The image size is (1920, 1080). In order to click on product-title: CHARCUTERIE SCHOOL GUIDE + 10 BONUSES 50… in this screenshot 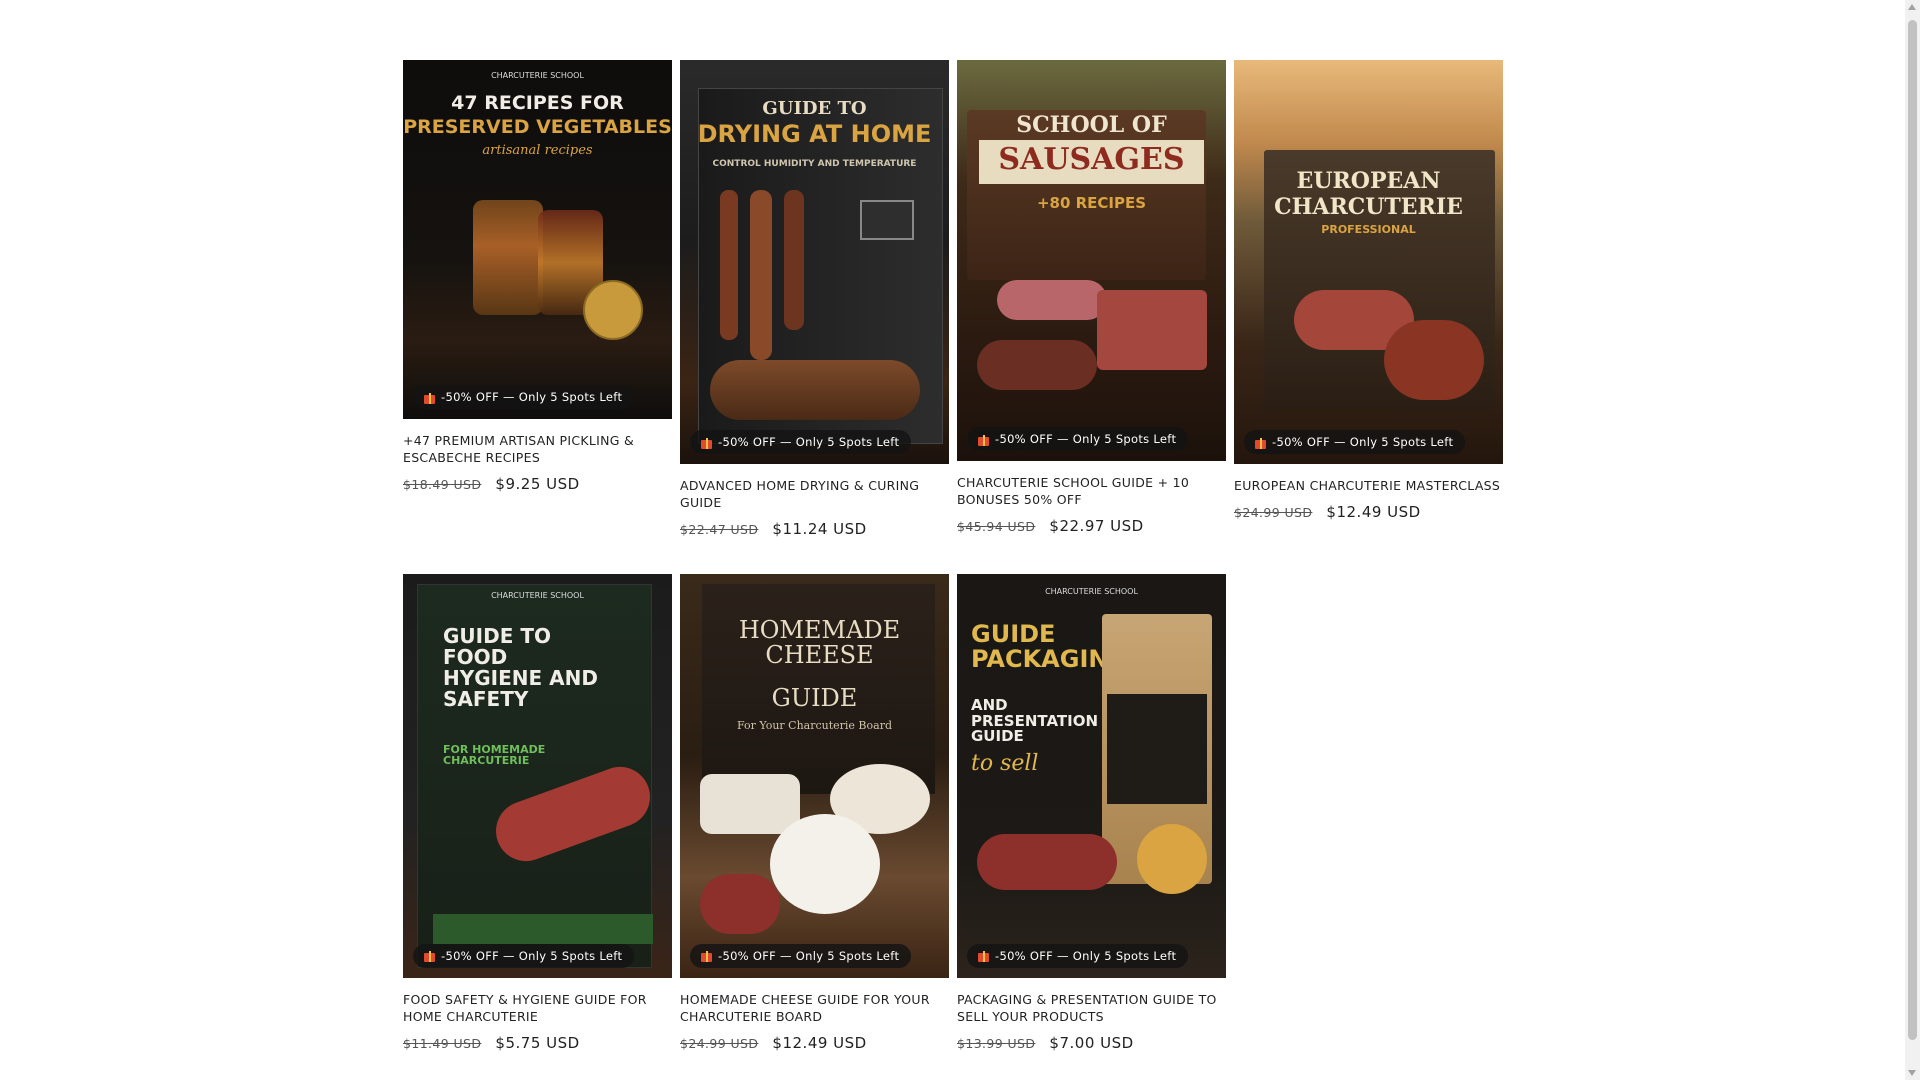, I will do `click(1091, 492)`.